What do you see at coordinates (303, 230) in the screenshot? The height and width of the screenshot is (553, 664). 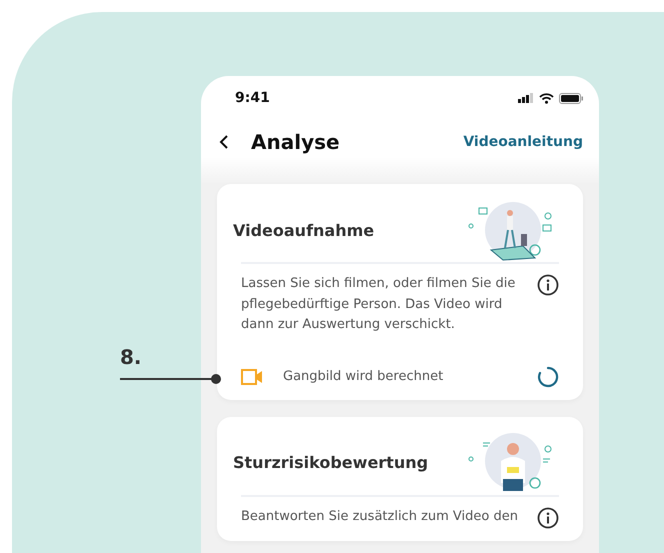 I see `card-title: Videoaufnahme` at bounding box center [303, 230].